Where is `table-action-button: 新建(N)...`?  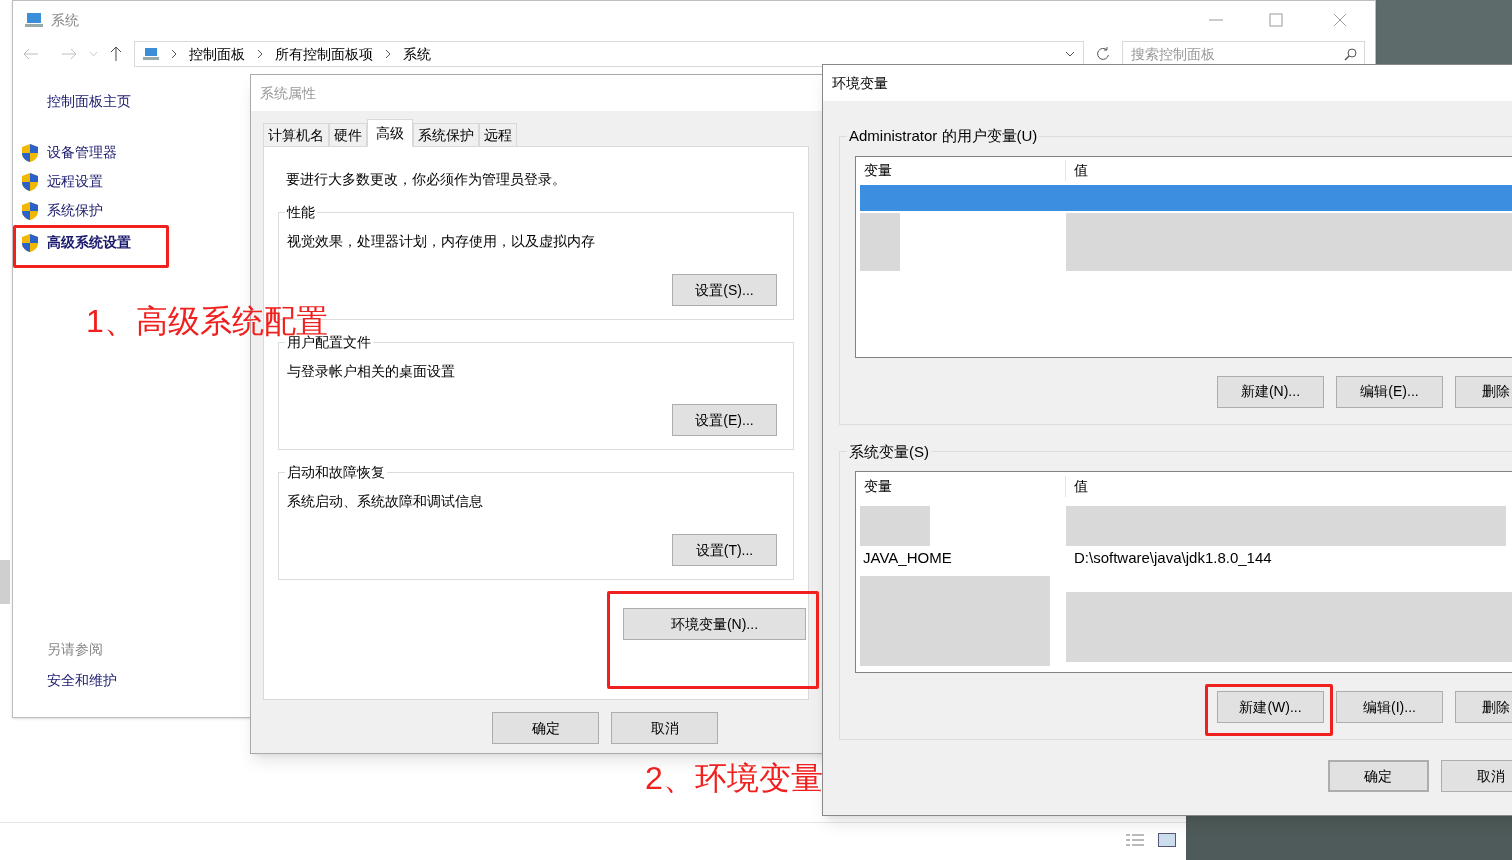 table-action-button: 新建(N)... is located at coordinates (1270, 391).